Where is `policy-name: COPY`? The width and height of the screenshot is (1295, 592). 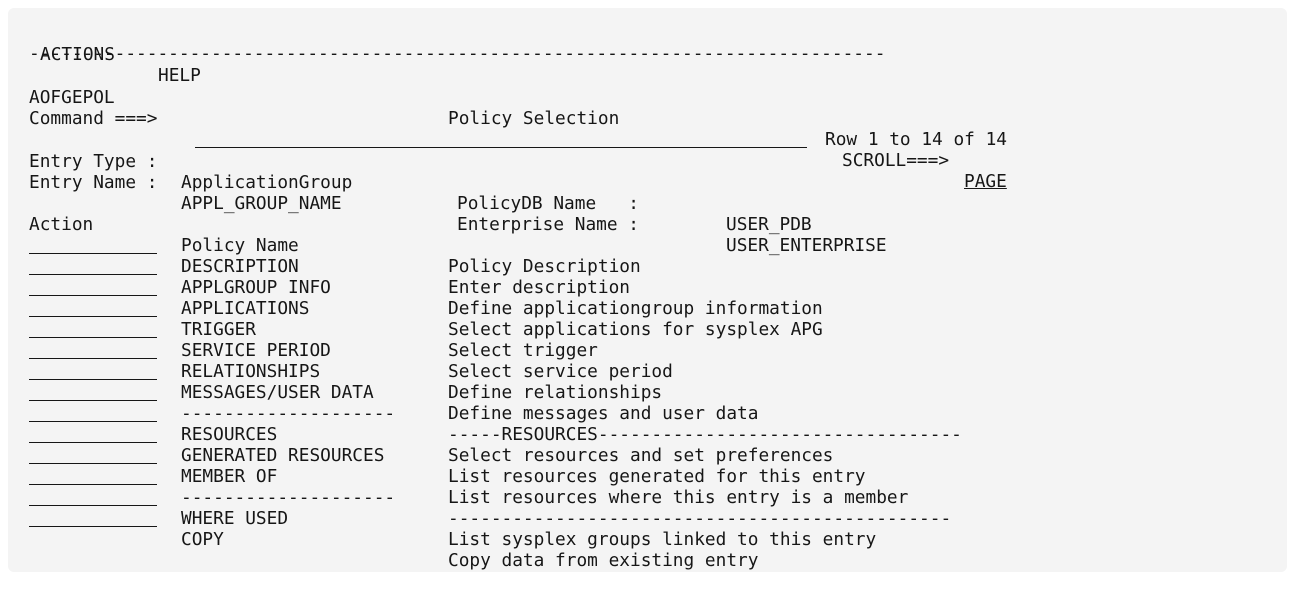
policy-name: COPY is located at coordinates (202, 539).